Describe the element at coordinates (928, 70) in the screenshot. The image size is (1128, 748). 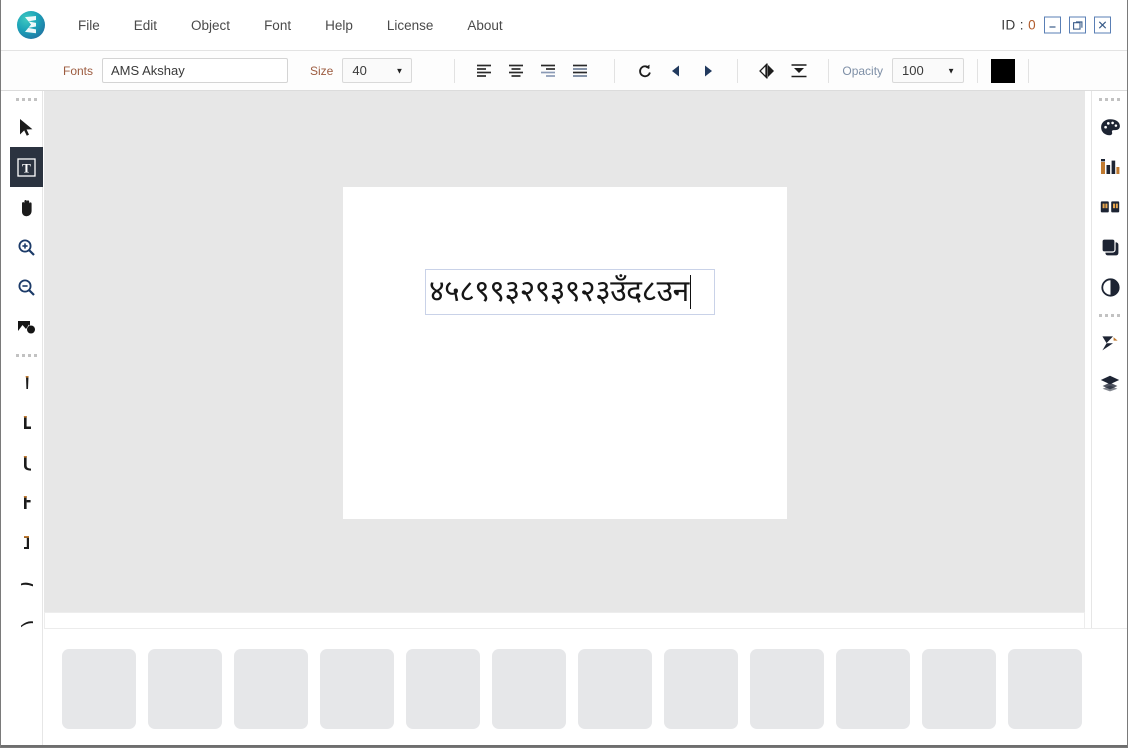
I see `opacity-select: 100 ▼` at that location.